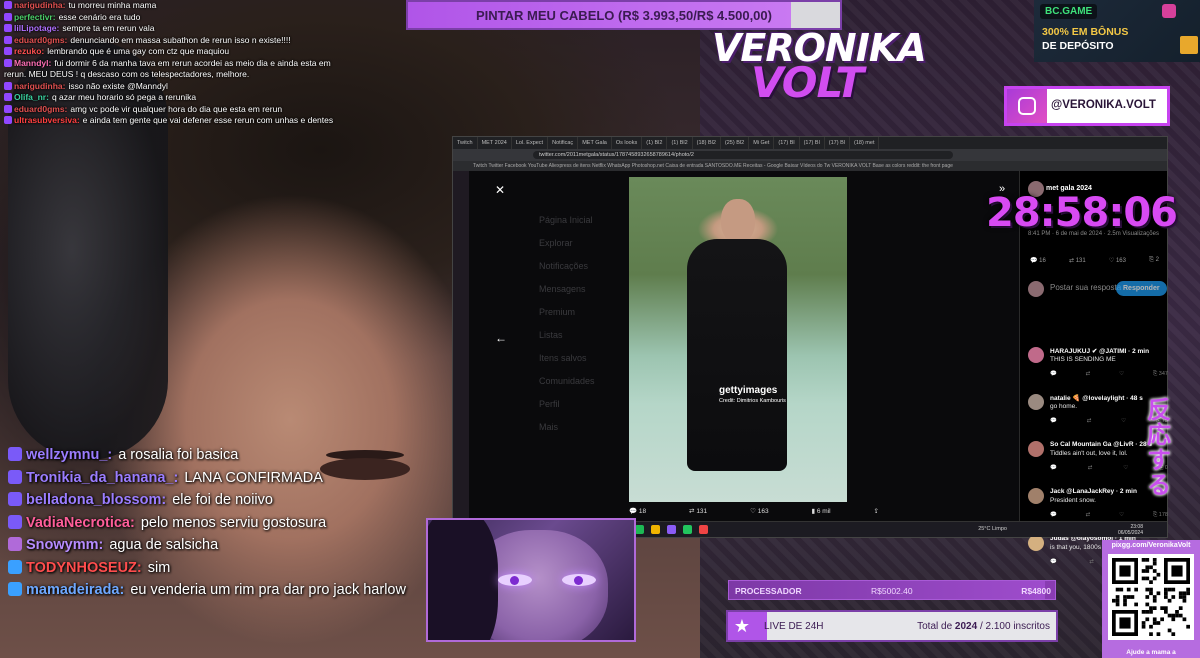 This screenshot has width=1200, height=658. Describe the element at coordinates (639, 529) in the screenshot. I see `spotify-icon` at that location.